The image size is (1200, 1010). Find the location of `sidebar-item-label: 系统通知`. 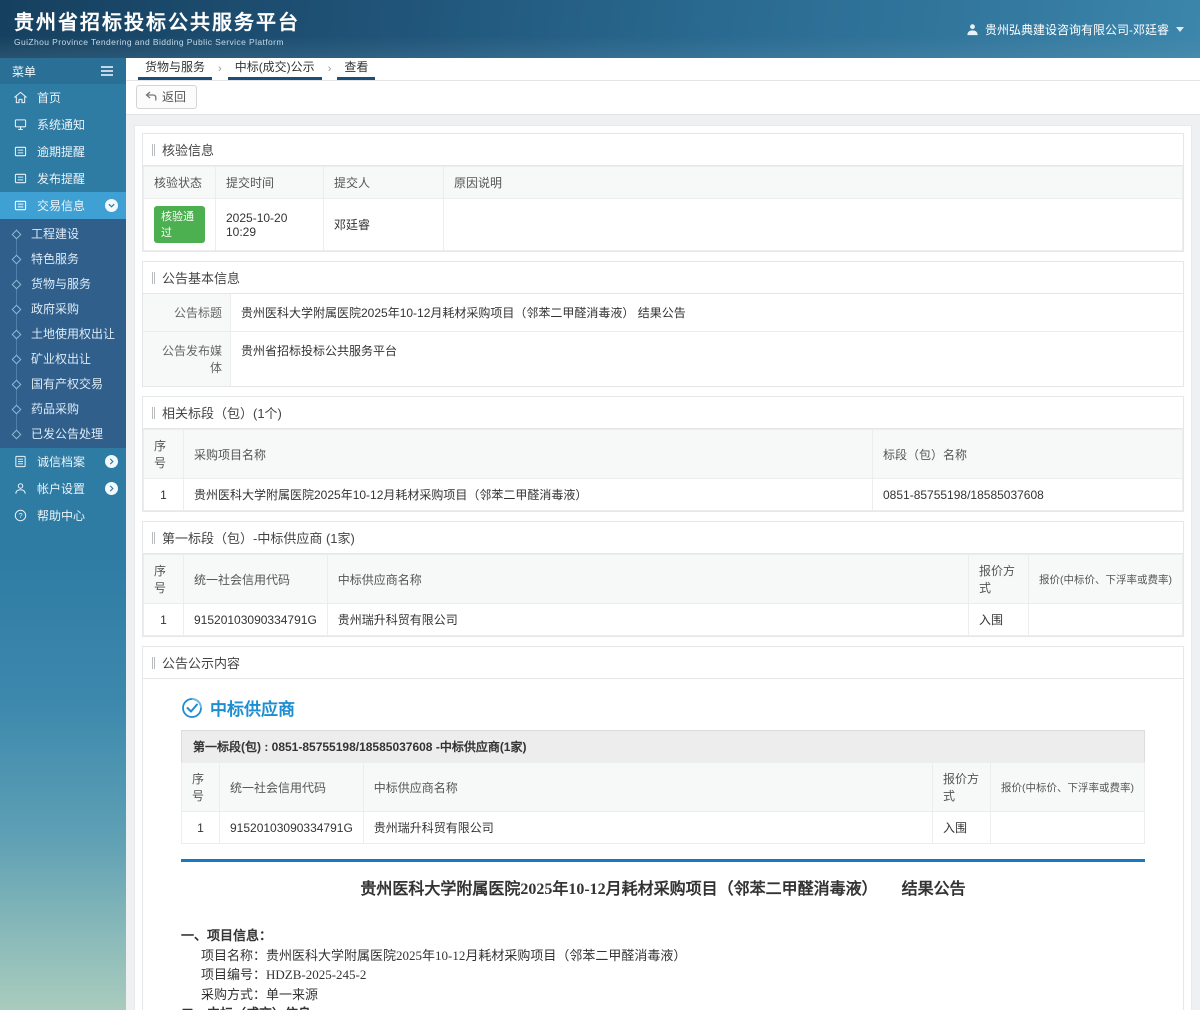

sidebar-item-label: 系统通知 is located at coordinates (61, 125).